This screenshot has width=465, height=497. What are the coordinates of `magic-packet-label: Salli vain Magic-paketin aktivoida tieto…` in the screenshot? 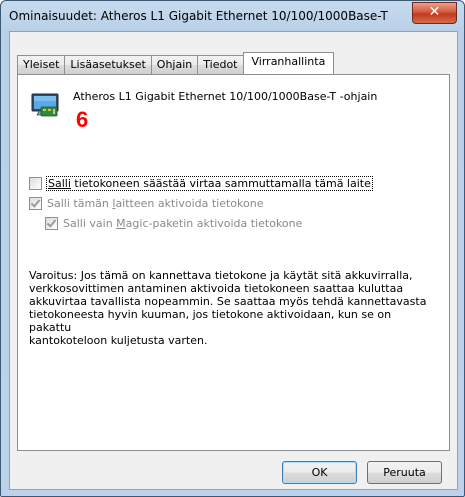 It's located at (183, 223).